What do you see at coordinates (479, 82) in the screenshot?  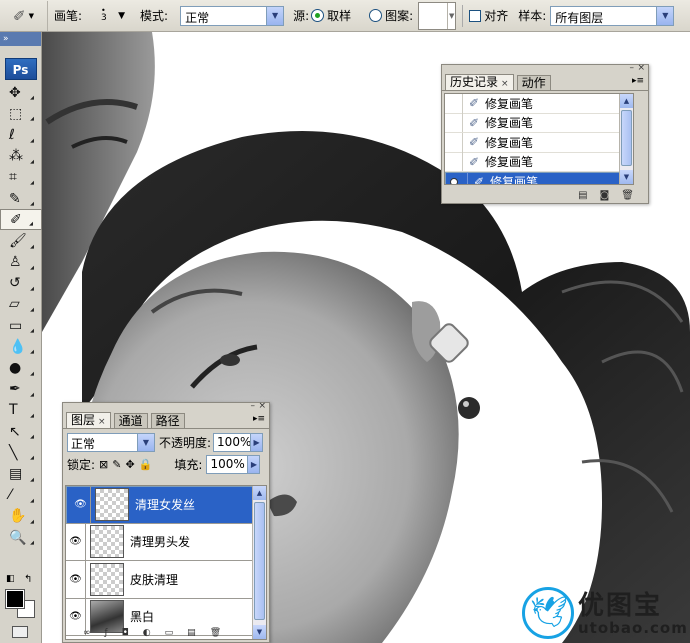 I see `tab-history: 历史记录 ×` at bounding box center [479, 82].